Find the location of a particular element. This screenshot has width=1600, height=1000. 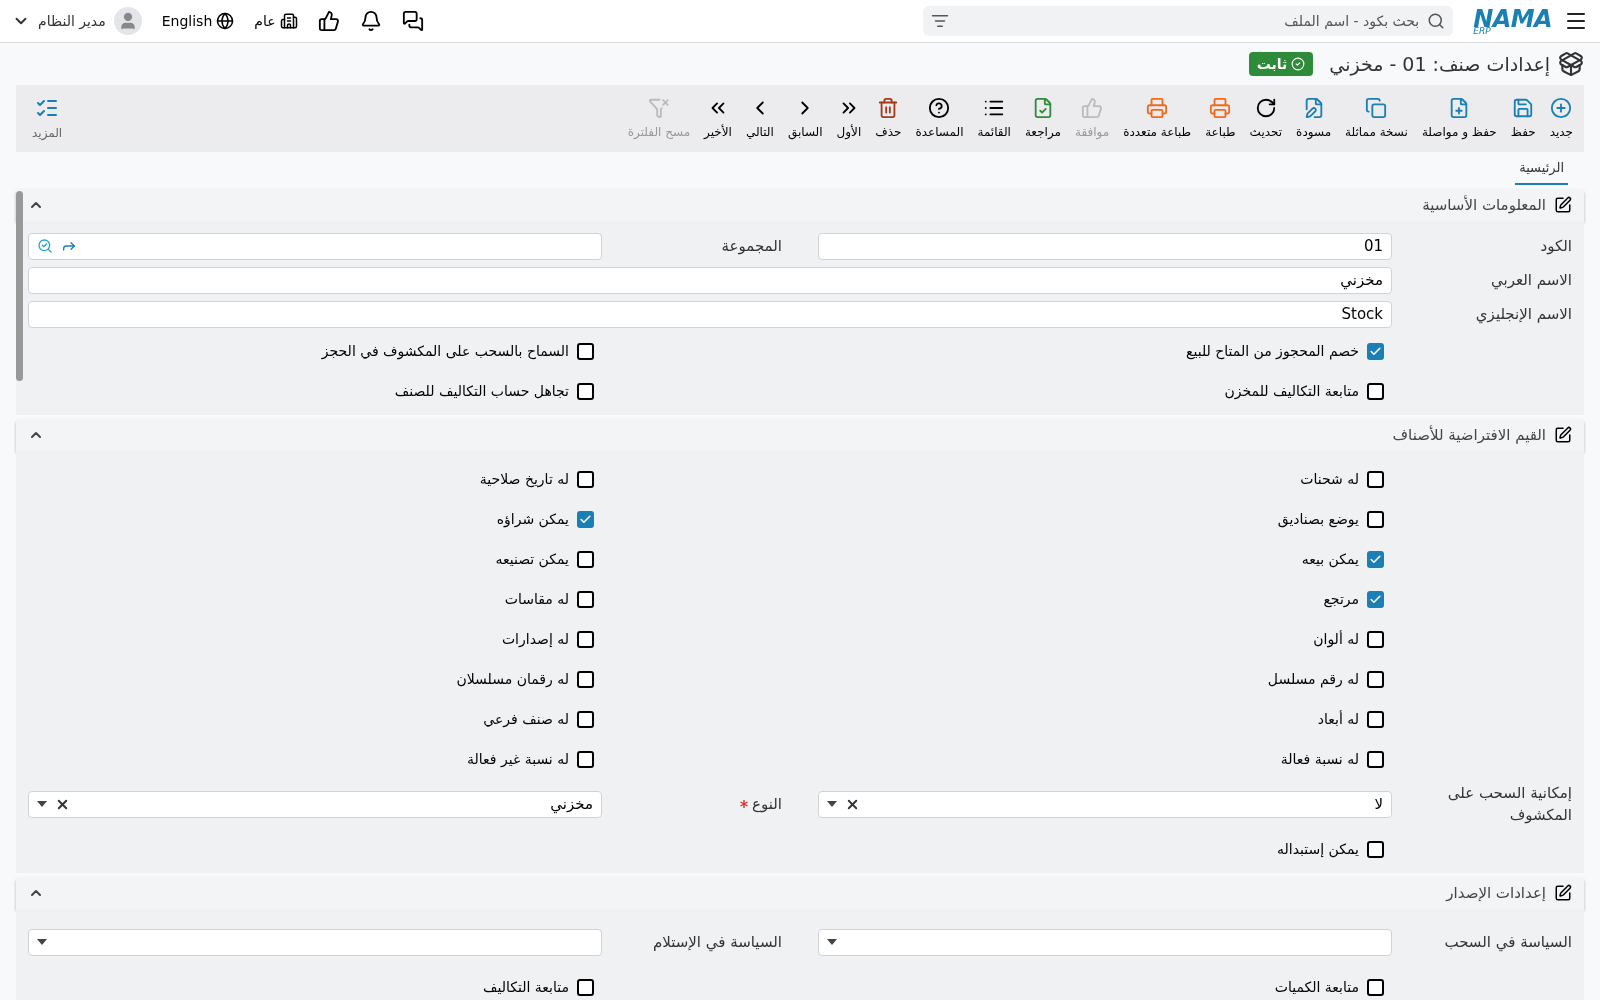

checkbox-label: خصم المحجوز من المتاح للبيع is located at coordinates (1272, 351).